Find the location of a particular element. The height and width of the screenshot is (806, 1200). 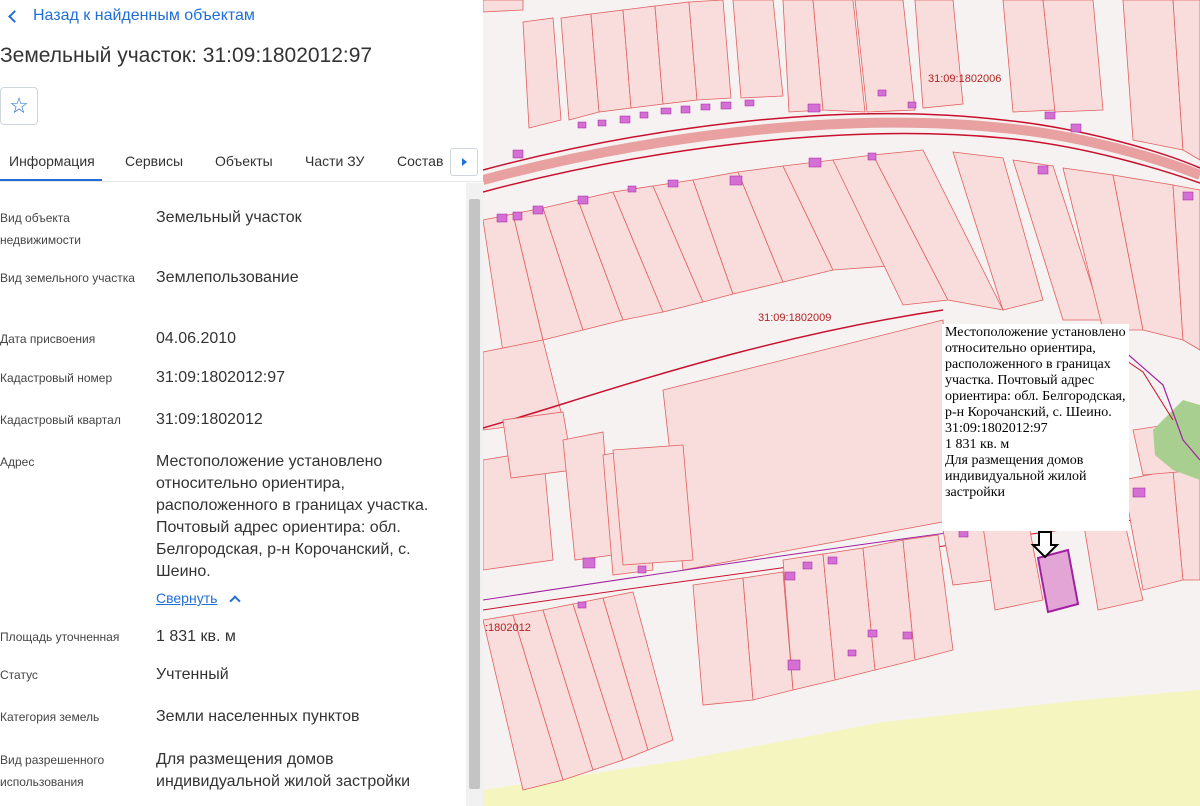

field-label: Вид объекта недвижимости is located at coordinates (40, 229).